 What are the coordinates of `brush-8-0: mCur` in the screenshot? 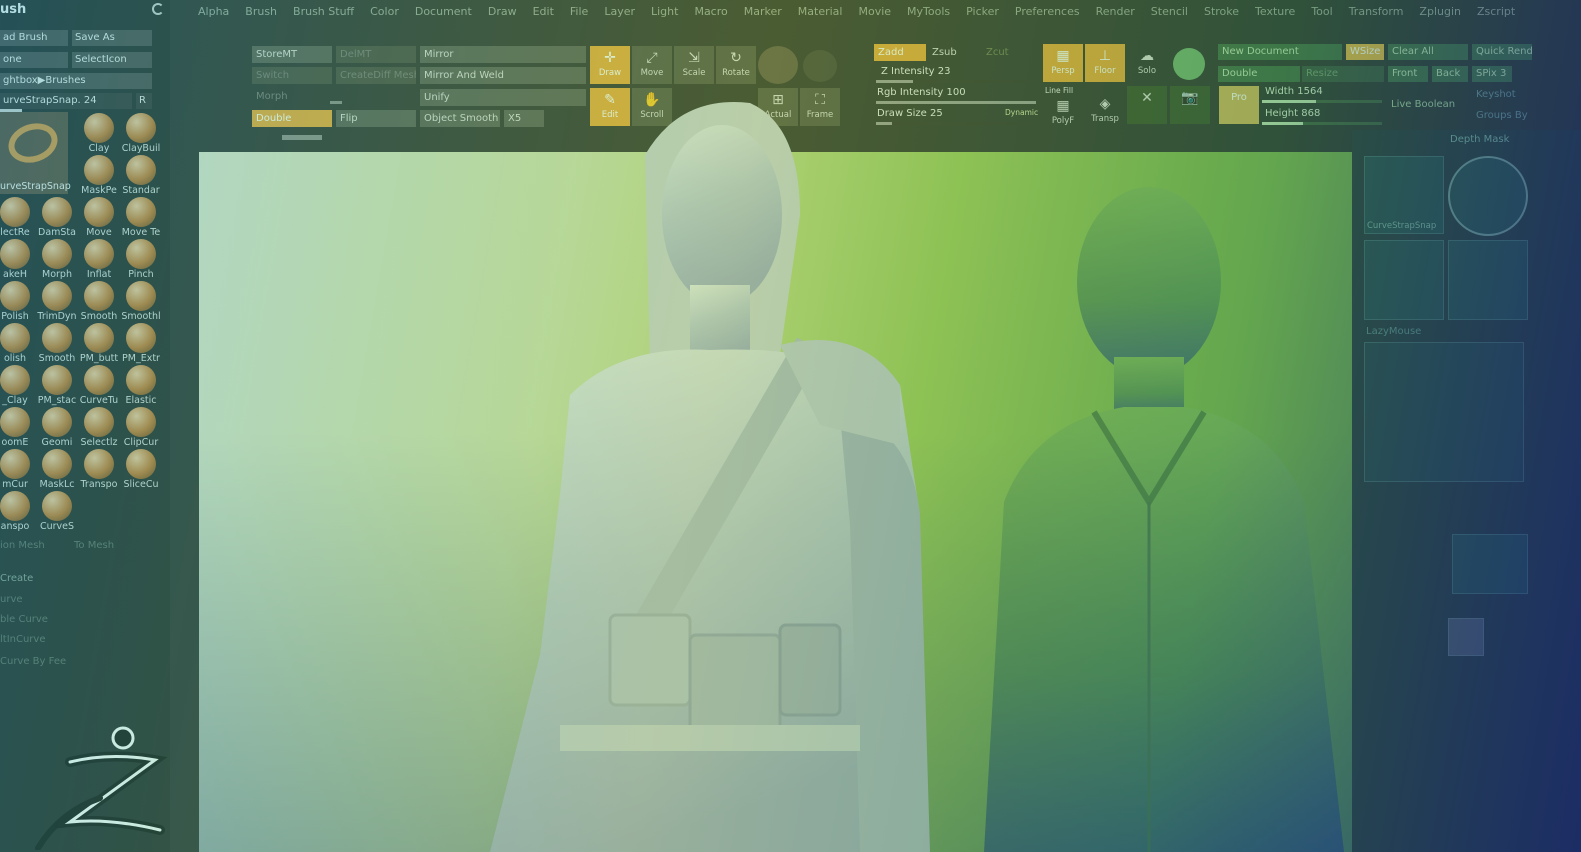 It's located at (18, 469).